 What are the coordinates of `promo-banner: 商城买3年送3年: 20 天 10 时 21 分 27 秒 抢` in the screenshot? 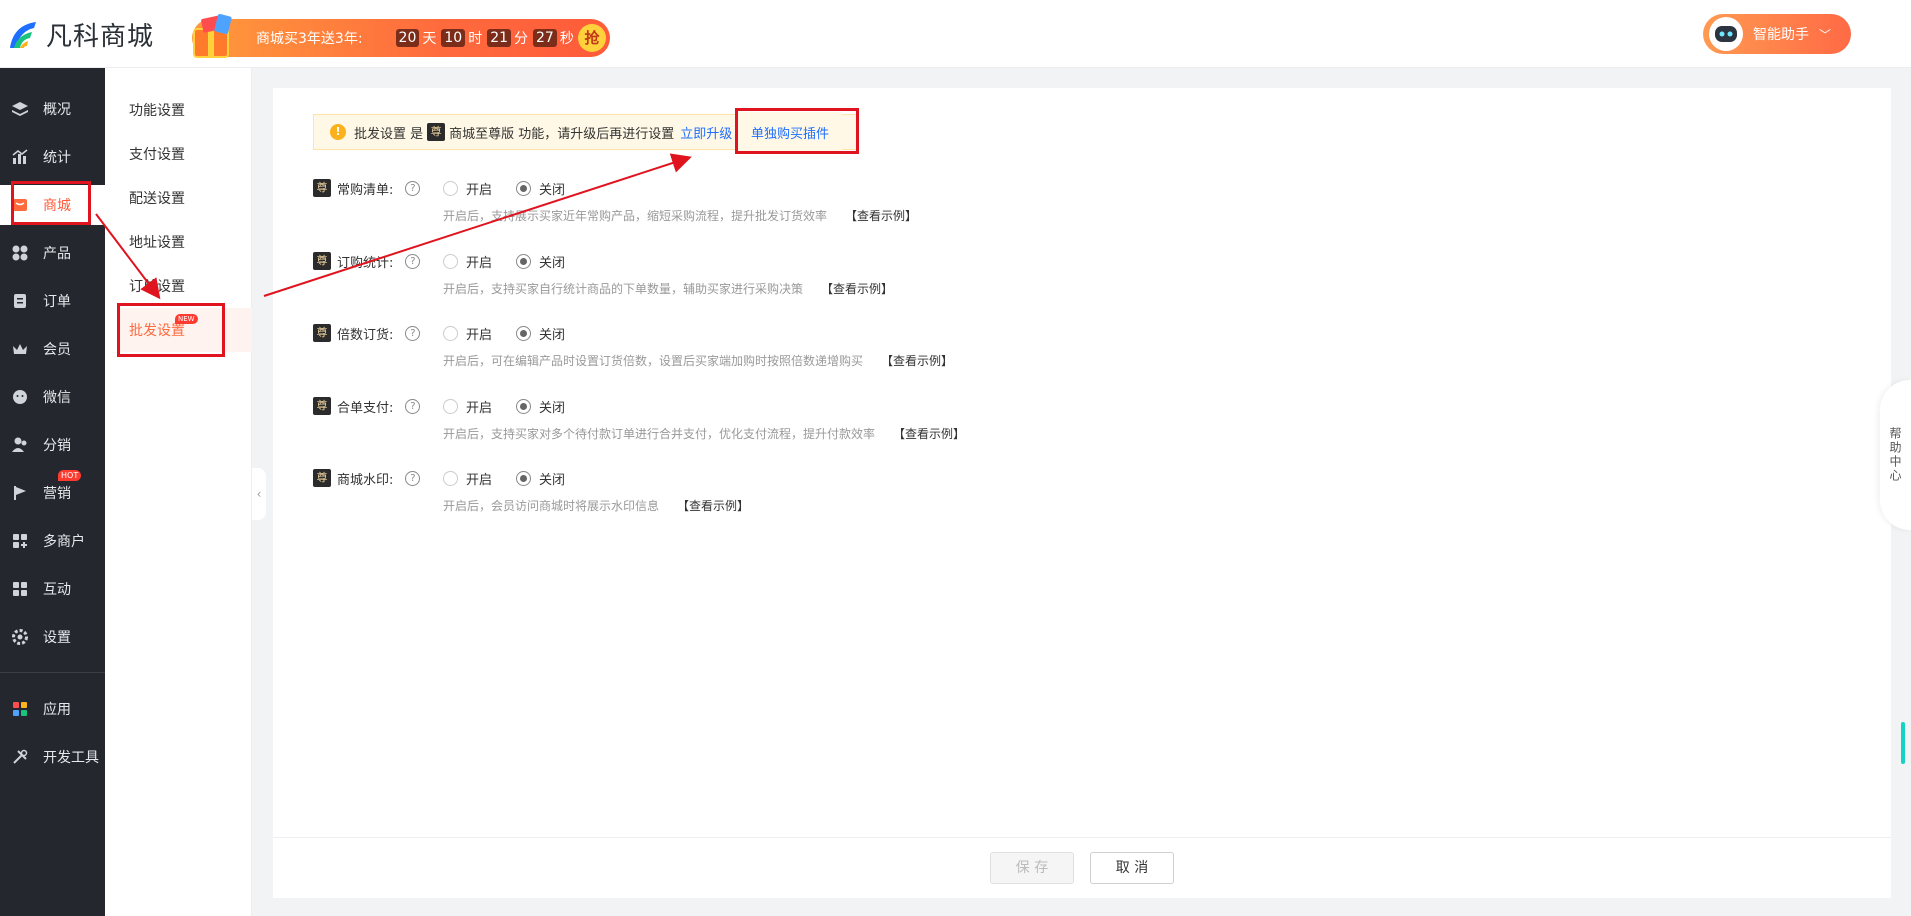 It's located at (401, 35).